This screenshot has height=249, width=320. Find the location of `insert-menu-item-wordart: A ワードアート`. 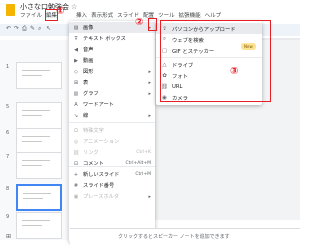

insert-menu-item-wordart: A ワードアート is located at coordinates (112, 104).